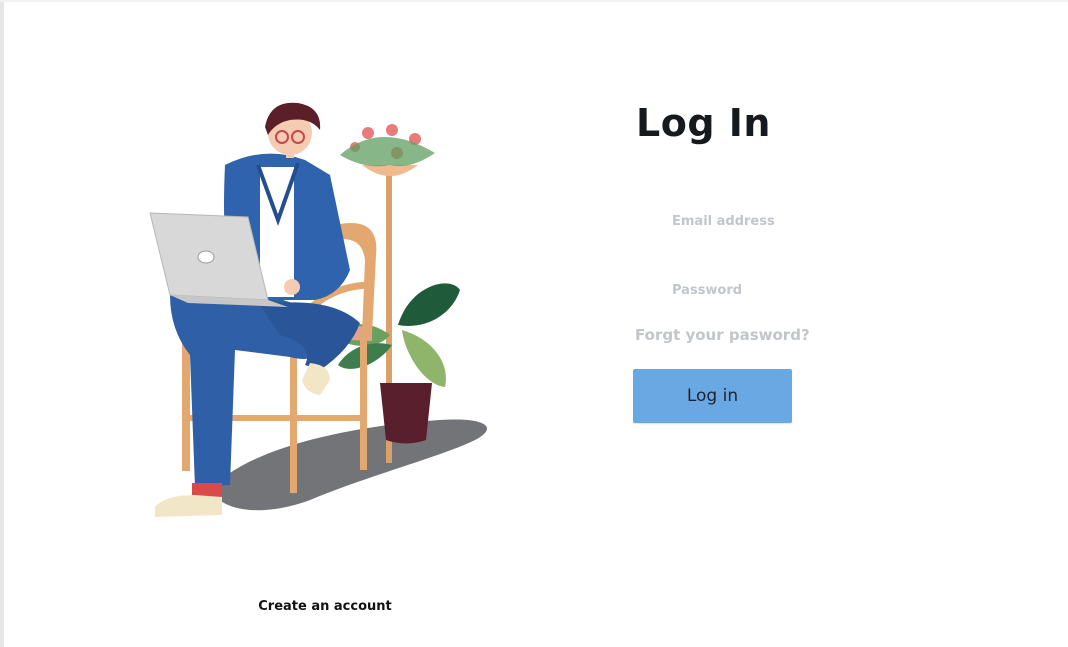 The image size is (1068, 647). Describe the element at coordinates (712, 396) in the screenshot. I see `login-button: Log in` at that location.